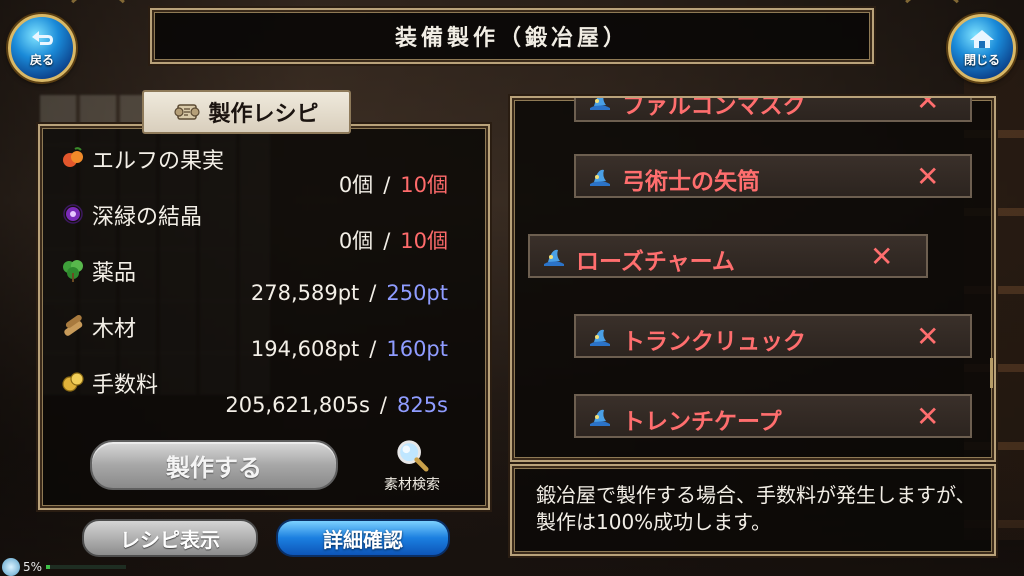 The image size is (1024, 576). What do you see at coordinates (297, 405) in the screenshot?
I see `material-have: 205,621,805s` at bounding box center [297, 405].